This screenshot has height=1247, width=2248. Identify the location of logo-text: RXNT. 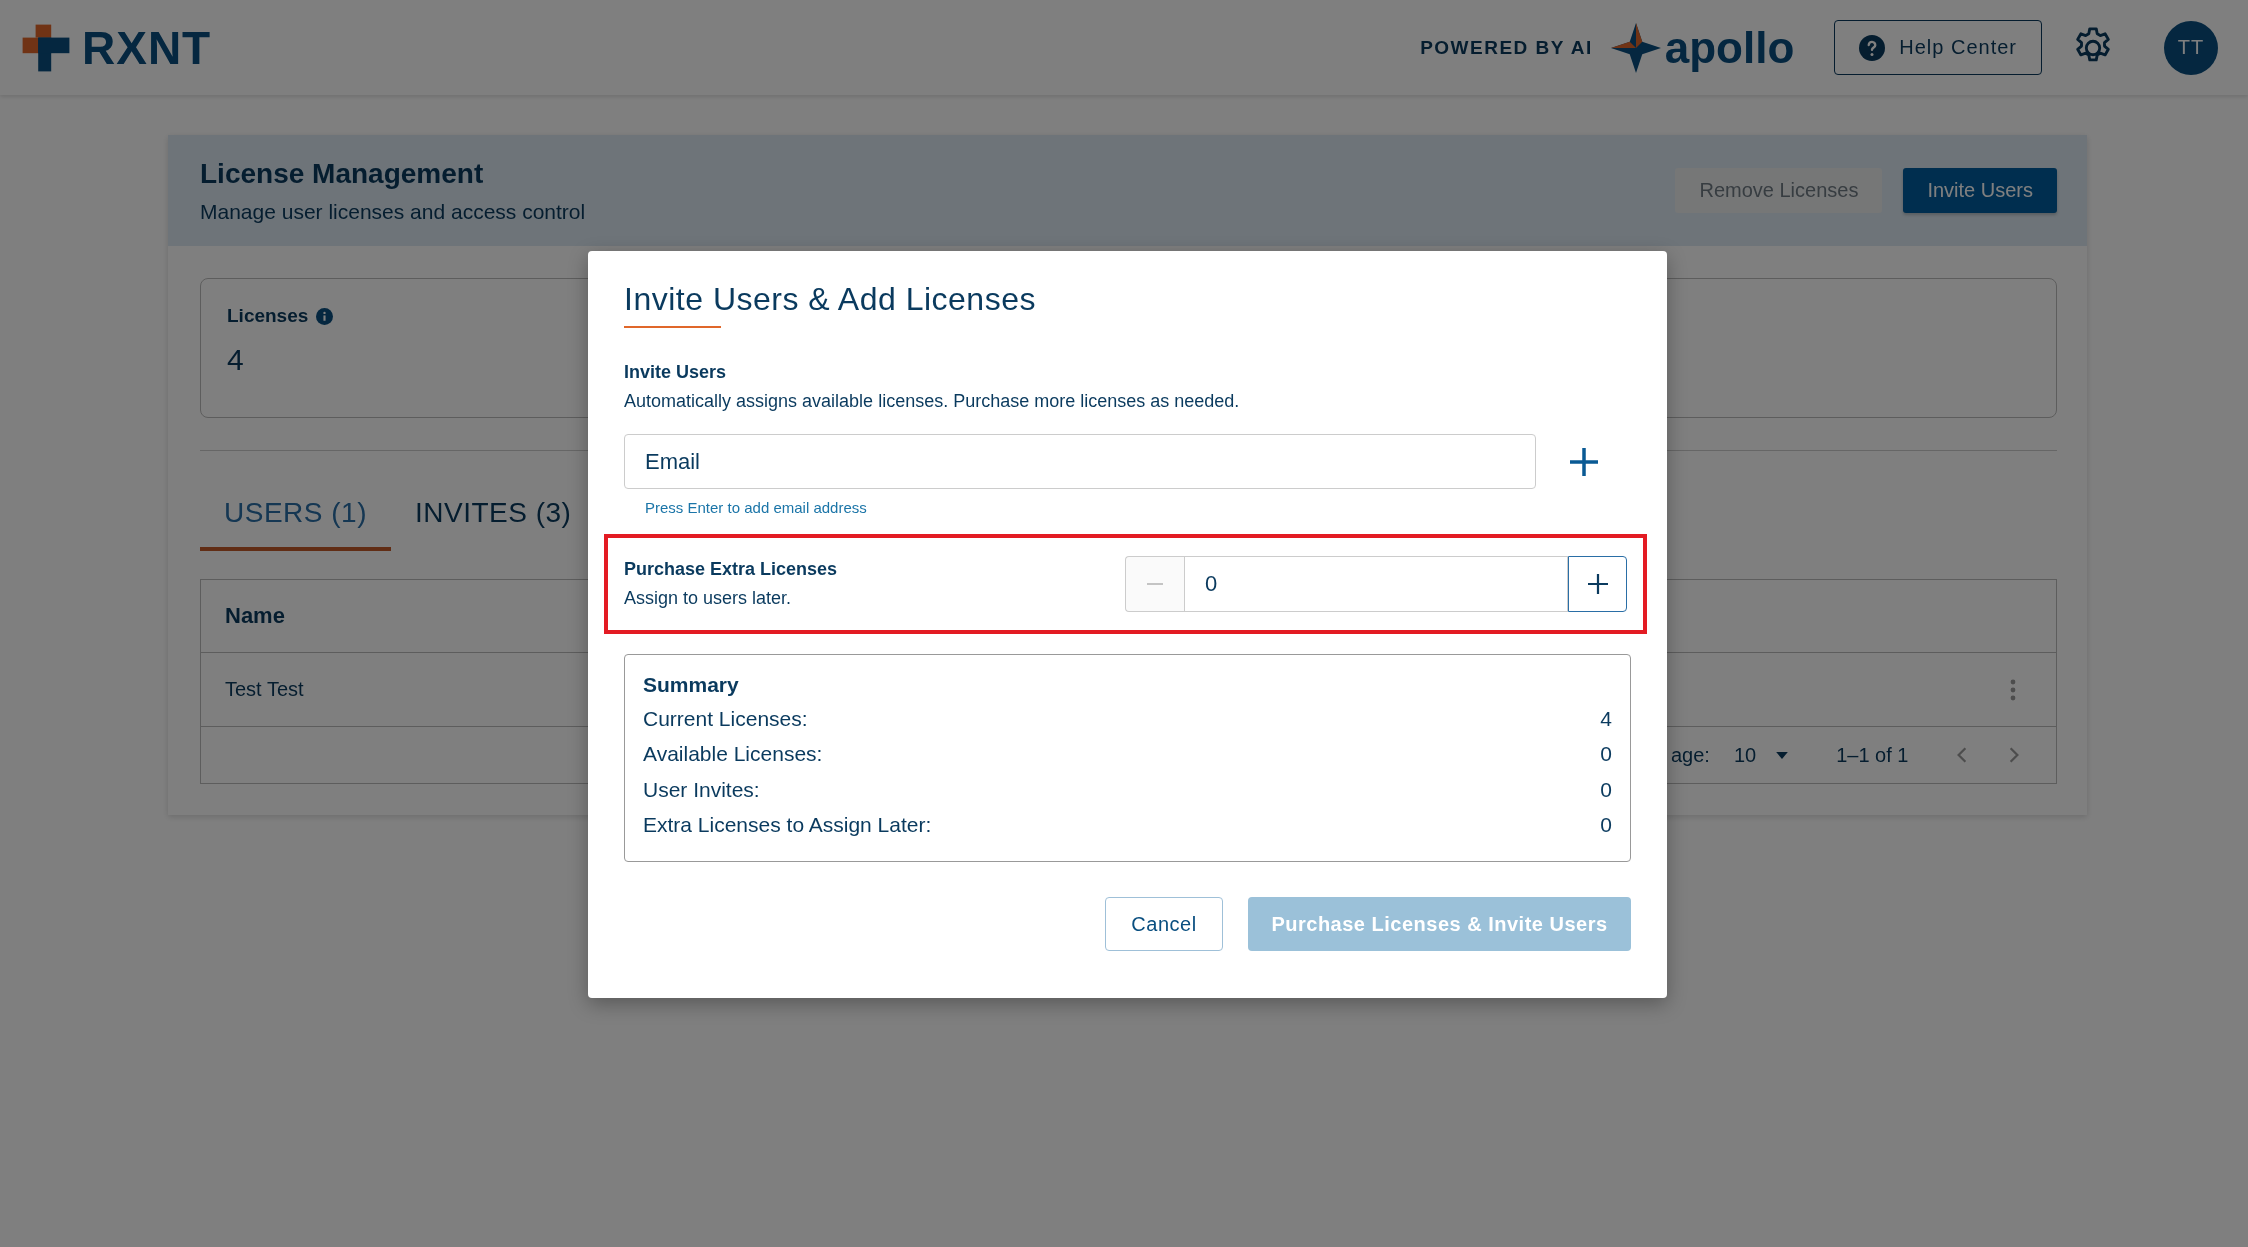
(147, 47).